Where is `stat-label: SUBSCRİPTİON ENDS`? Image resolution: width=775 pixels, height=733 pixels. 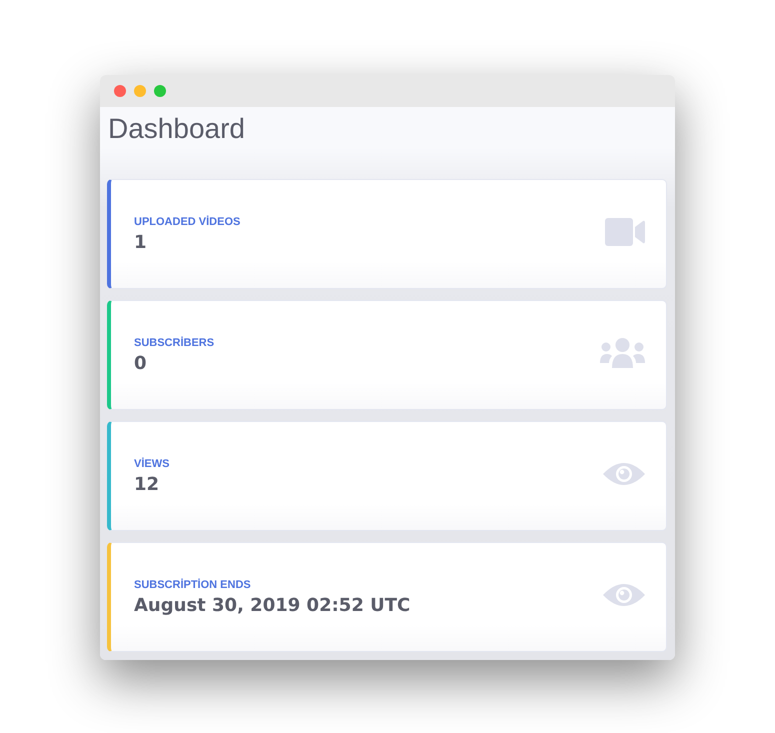 stat-label: SUBSCRİPTİON ENDS is located at coordinates (193, 584).